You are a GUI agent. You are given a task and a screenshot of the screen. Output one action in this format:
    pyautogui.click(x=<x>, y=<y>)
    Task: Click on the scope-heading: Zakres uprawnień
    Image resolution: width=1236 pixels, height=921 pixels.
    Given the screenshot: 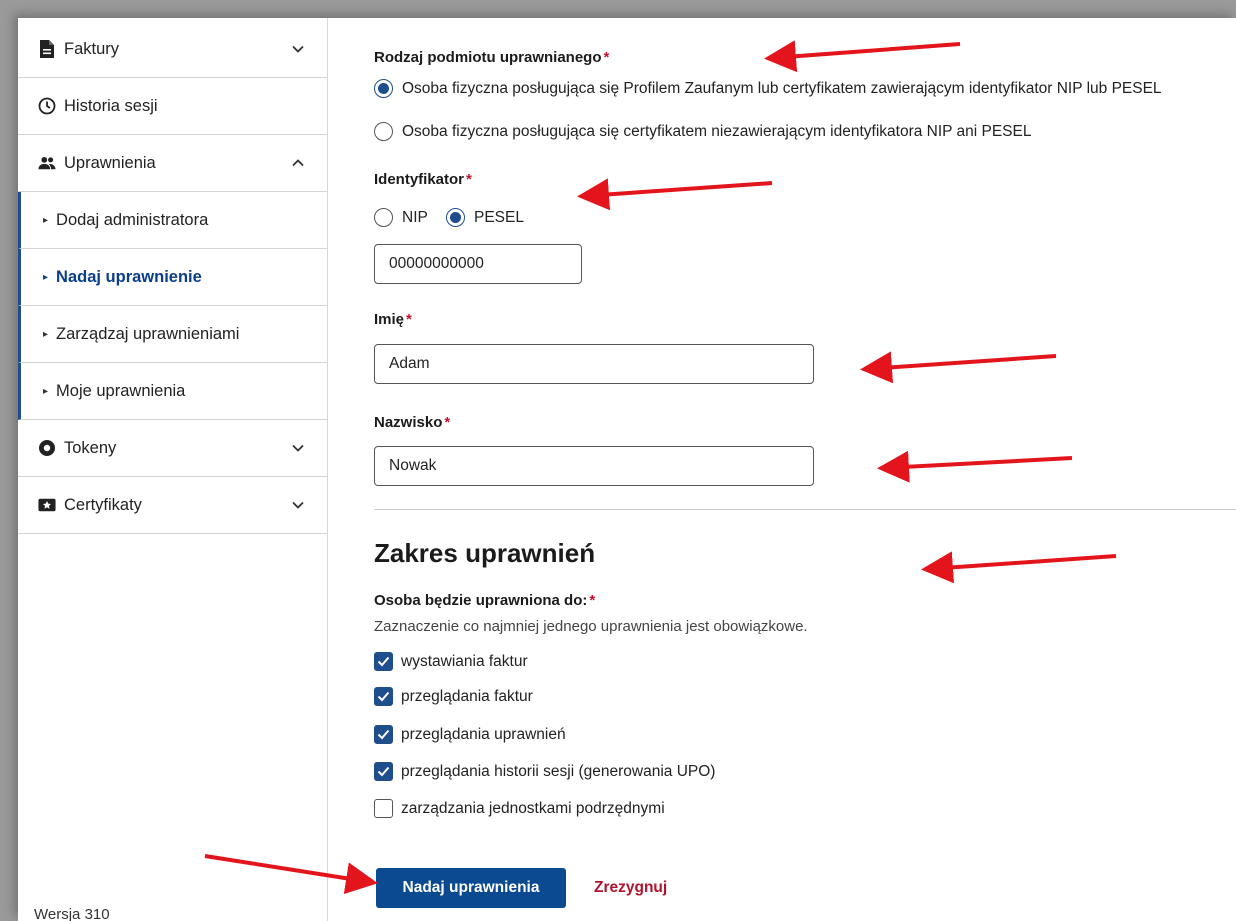 What is the action you would take?
    pyautogui.click(x=485, y=553)
    